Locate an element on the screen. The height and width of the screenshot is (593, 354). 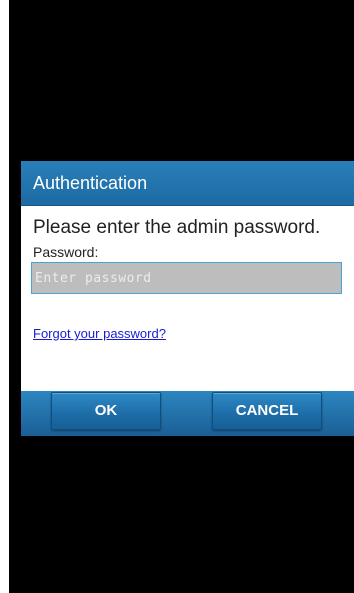
ok-button: OK is located at coordinates (106, 411).